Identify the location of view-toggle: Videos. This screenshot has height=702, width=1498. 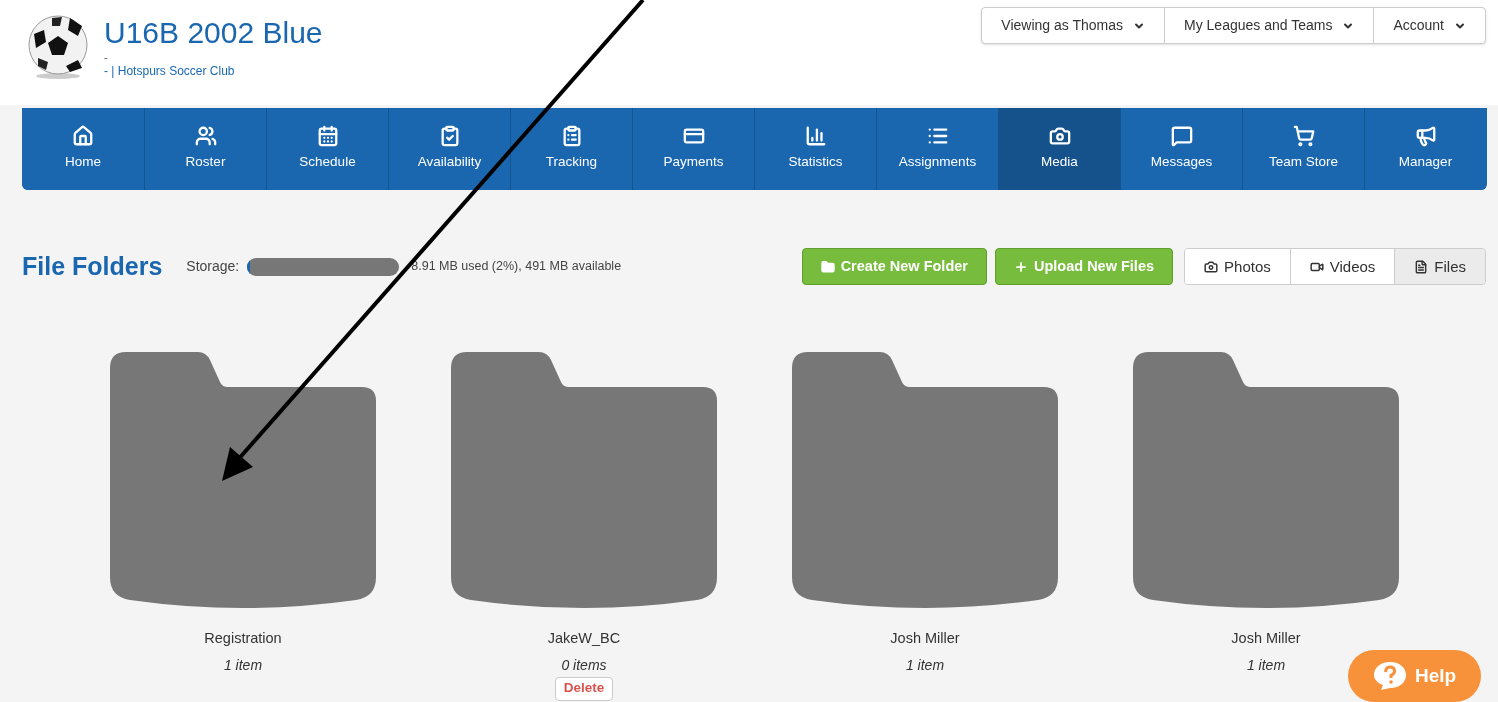
(1342, 267).